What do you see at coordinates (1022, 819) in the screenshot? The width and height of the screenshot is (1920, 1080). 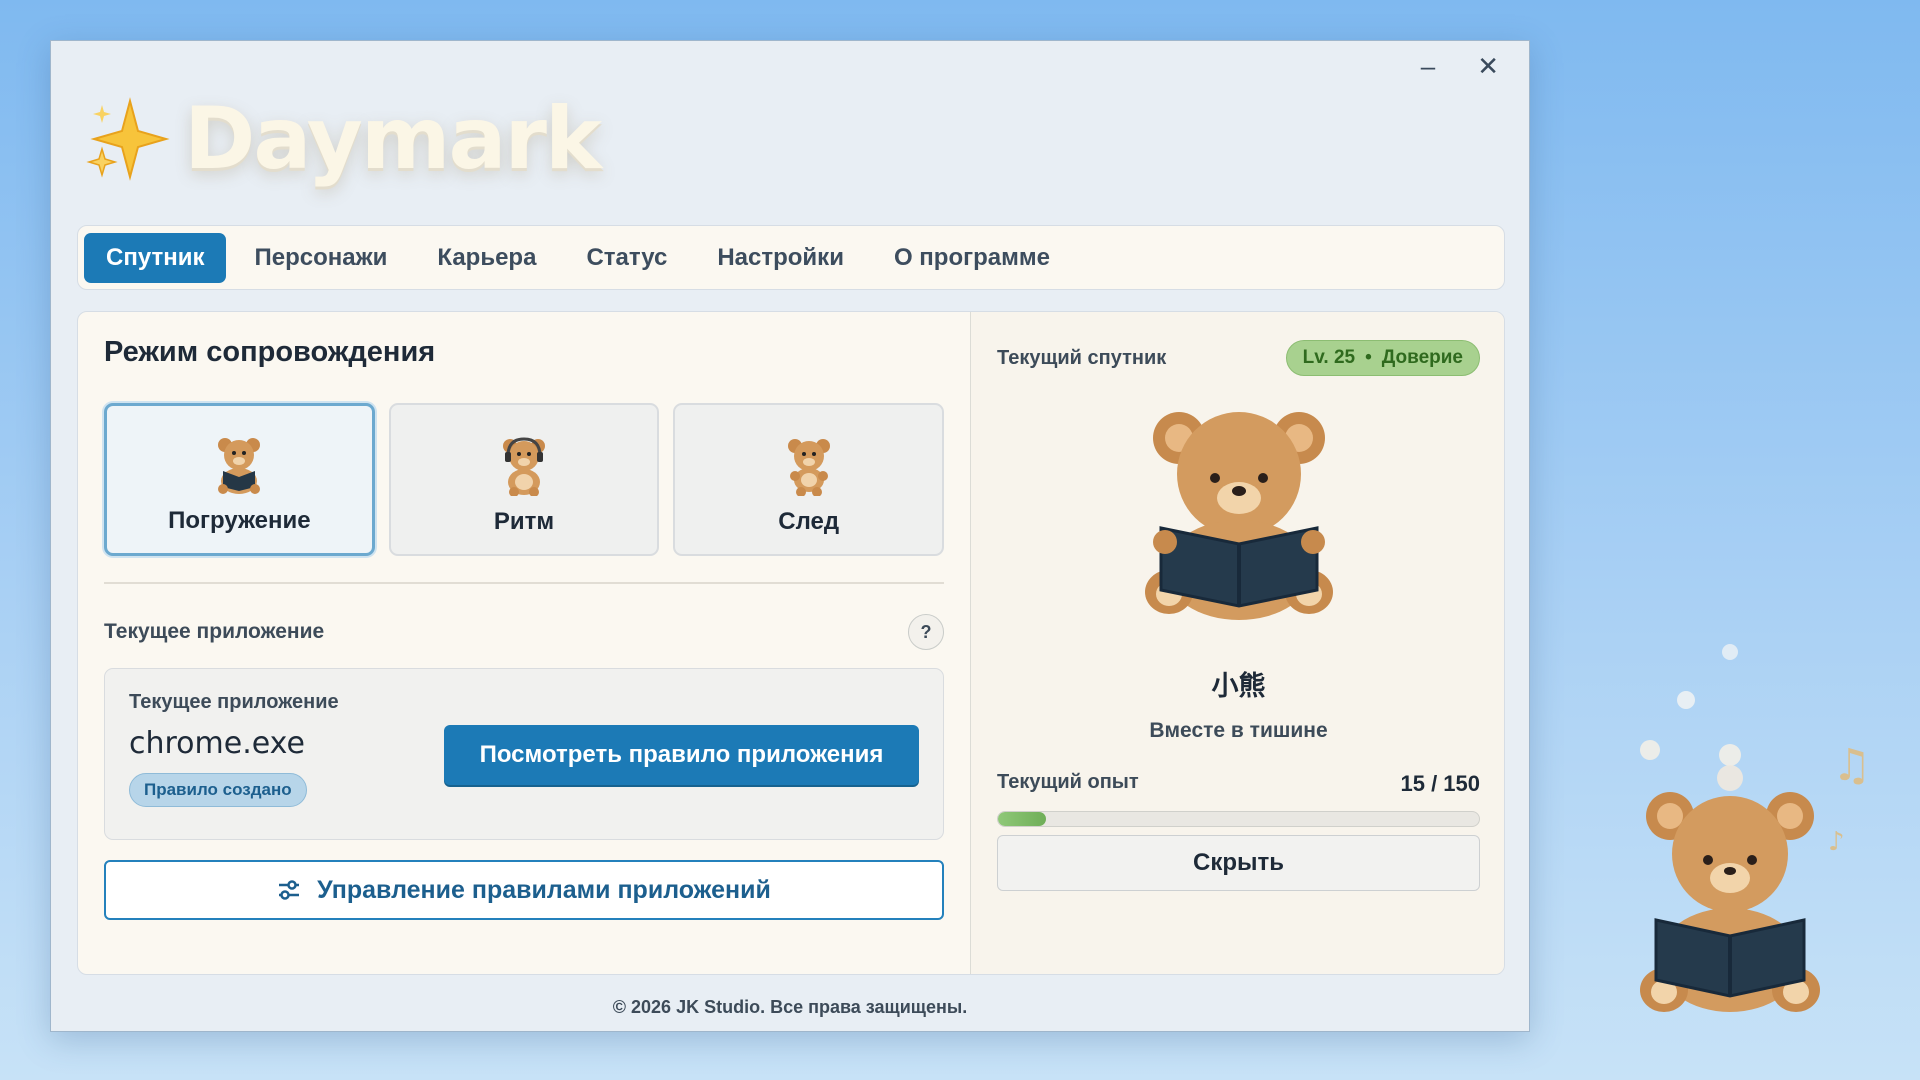 I see `experience-bar-fill` at bounding box center [1022, 819].